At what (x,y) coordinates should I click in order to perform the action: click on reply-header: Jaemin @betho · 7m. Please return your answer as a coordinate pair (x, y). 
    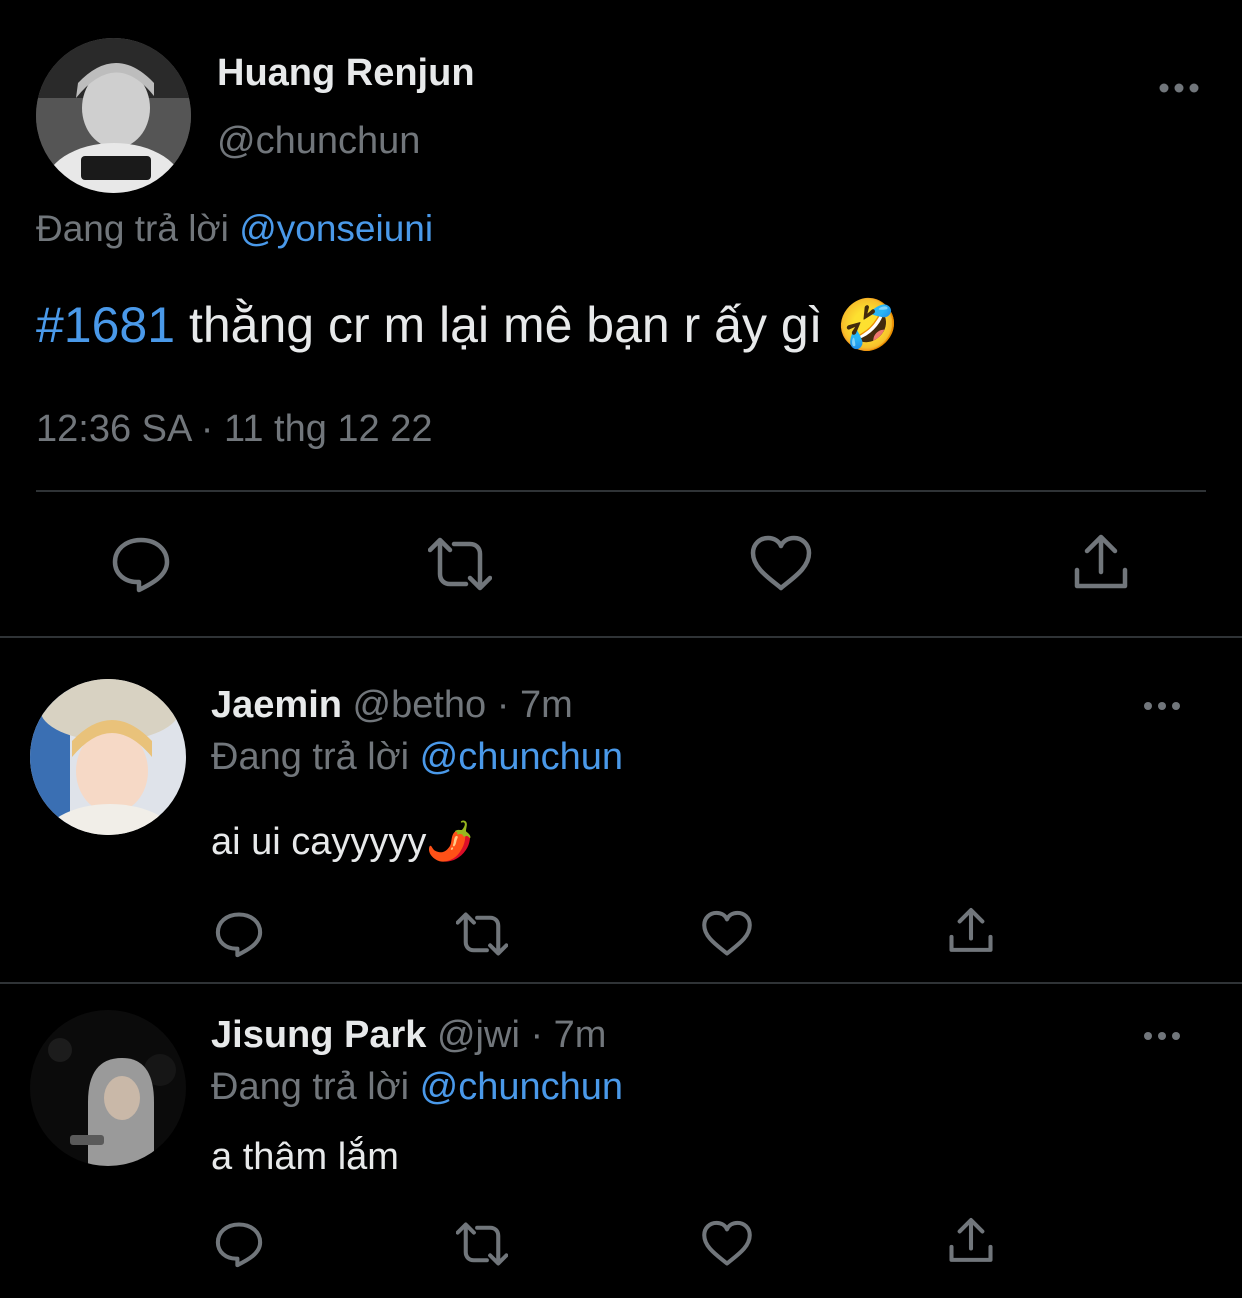
    Looking at the image, I should click on (392, 705).